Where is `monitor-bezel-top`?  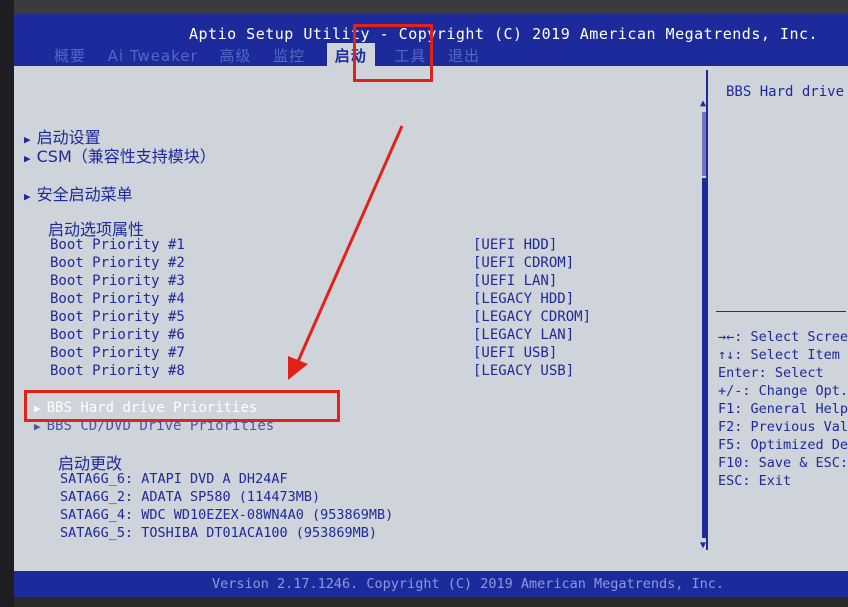 monitor-bezel-top is located at coordinates (424, 7).